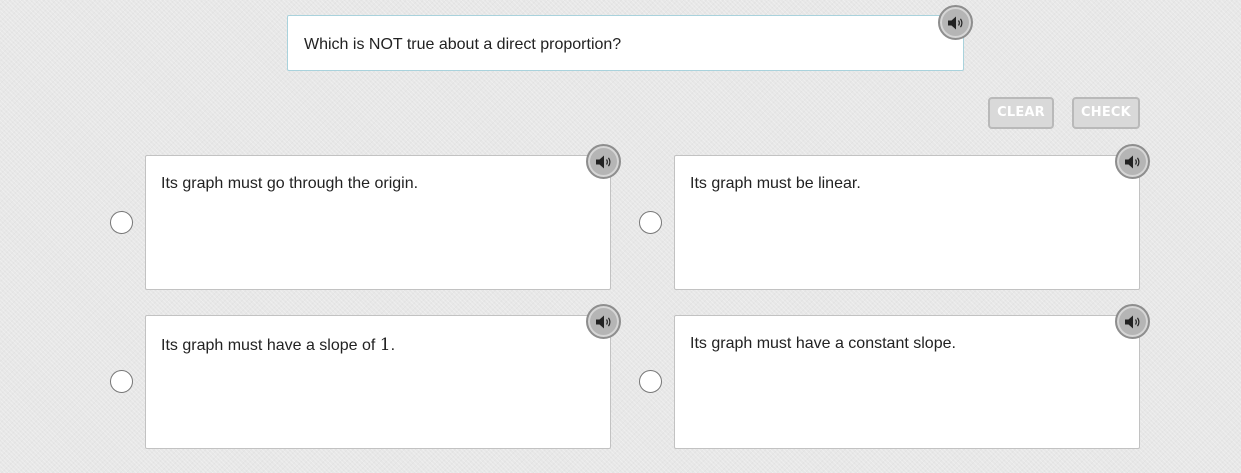 The height and width of the screenshot is (473, 1241). What do you see at coordinates (385, 345) in the screenshot?
I see `option-3-math: 1` at bounding box center [385, 345].